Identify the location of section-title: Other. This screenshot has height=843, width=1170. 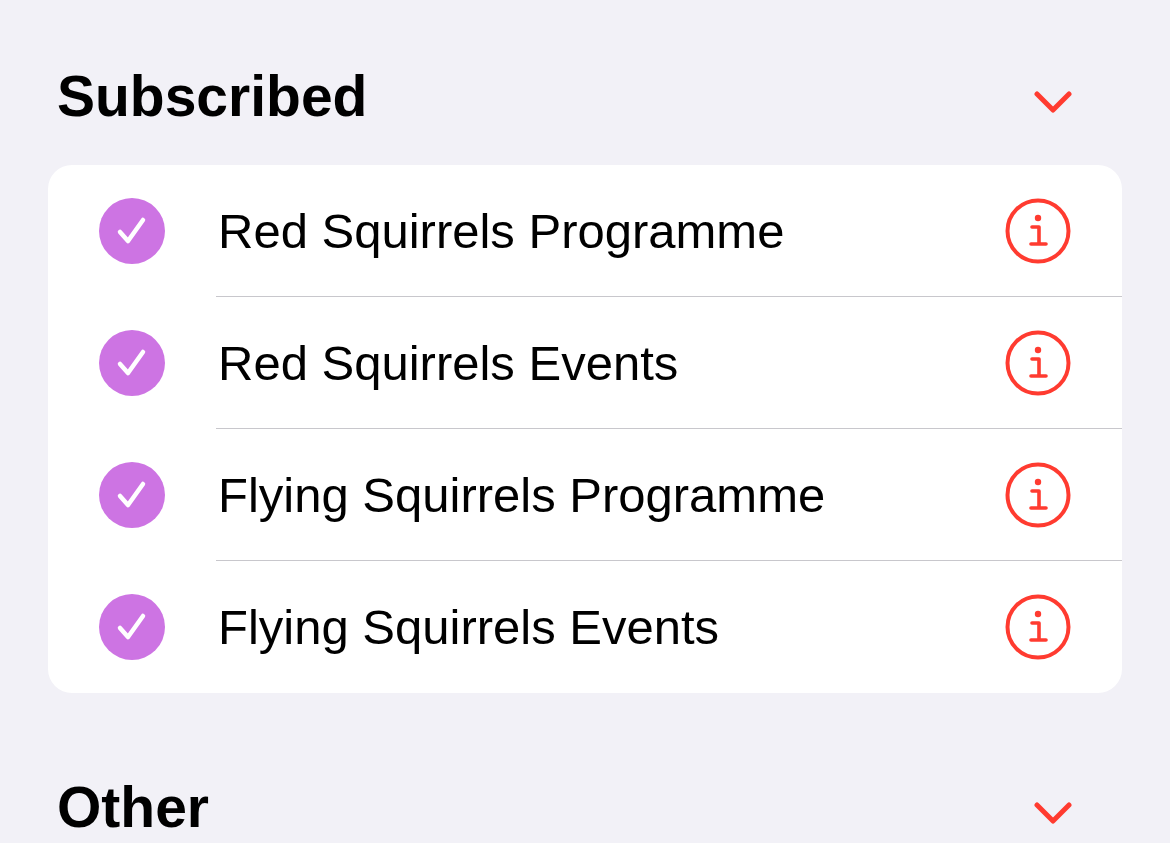
(133, 807).